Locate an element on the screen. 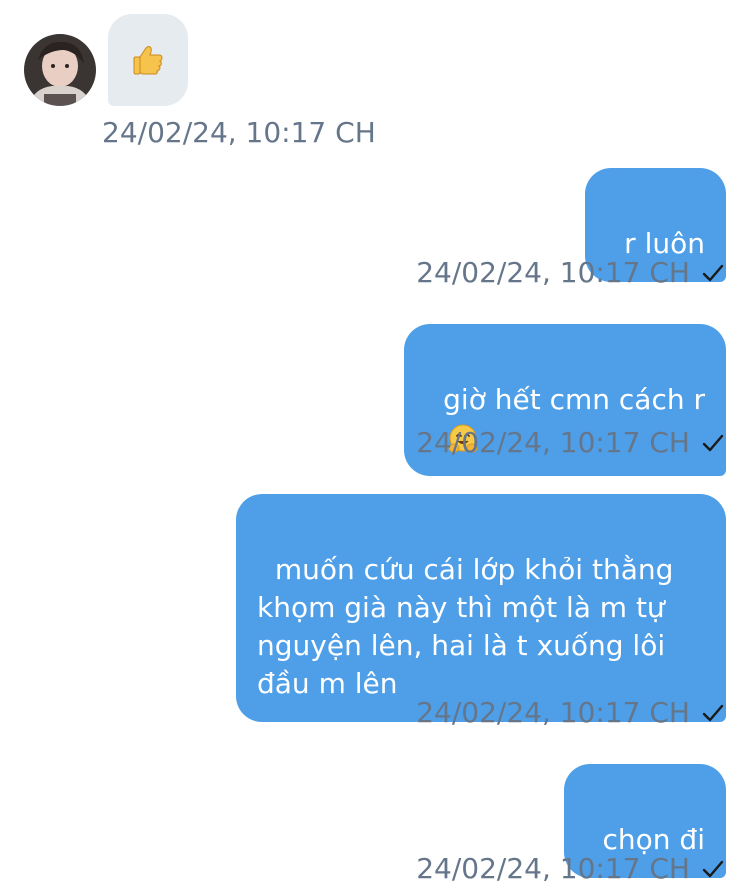 This screenshot has height=894, width=750. avatar-photo is located at coordinates (60, 70).